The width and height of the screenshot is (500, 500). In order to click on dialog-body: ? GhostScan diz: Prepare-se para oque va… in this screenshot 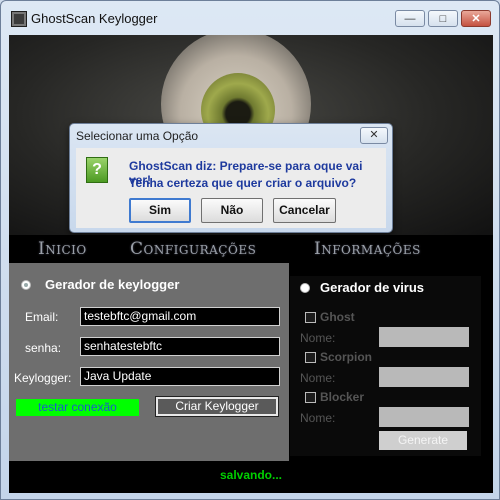, I will do `click(231, 188)`.